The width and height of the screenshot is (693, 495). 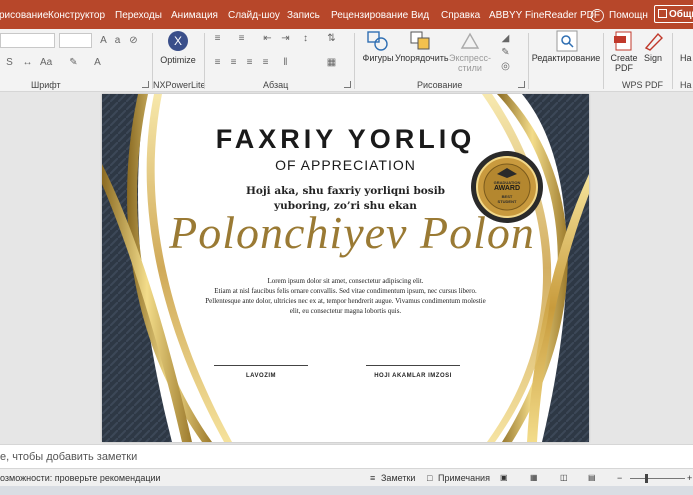 I want to click on shapes-button: Фигуры, so click(x=378, y=58).